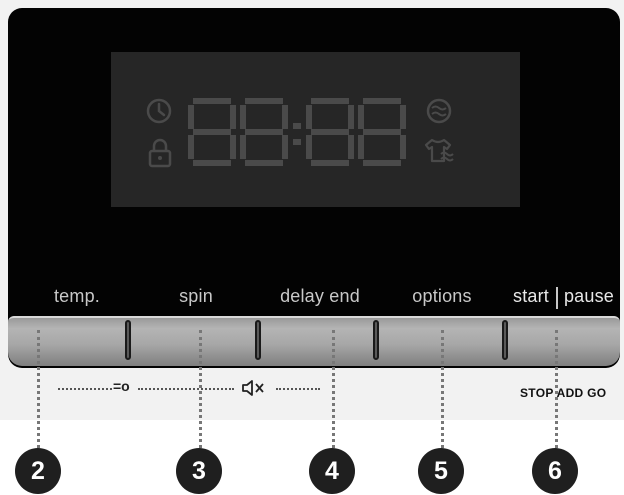 Image resolution: width=624 pixels, height=495 pixels. Describe the element at coordinates (159, 111) in the screenshot. I see `clock-icon` at that location.